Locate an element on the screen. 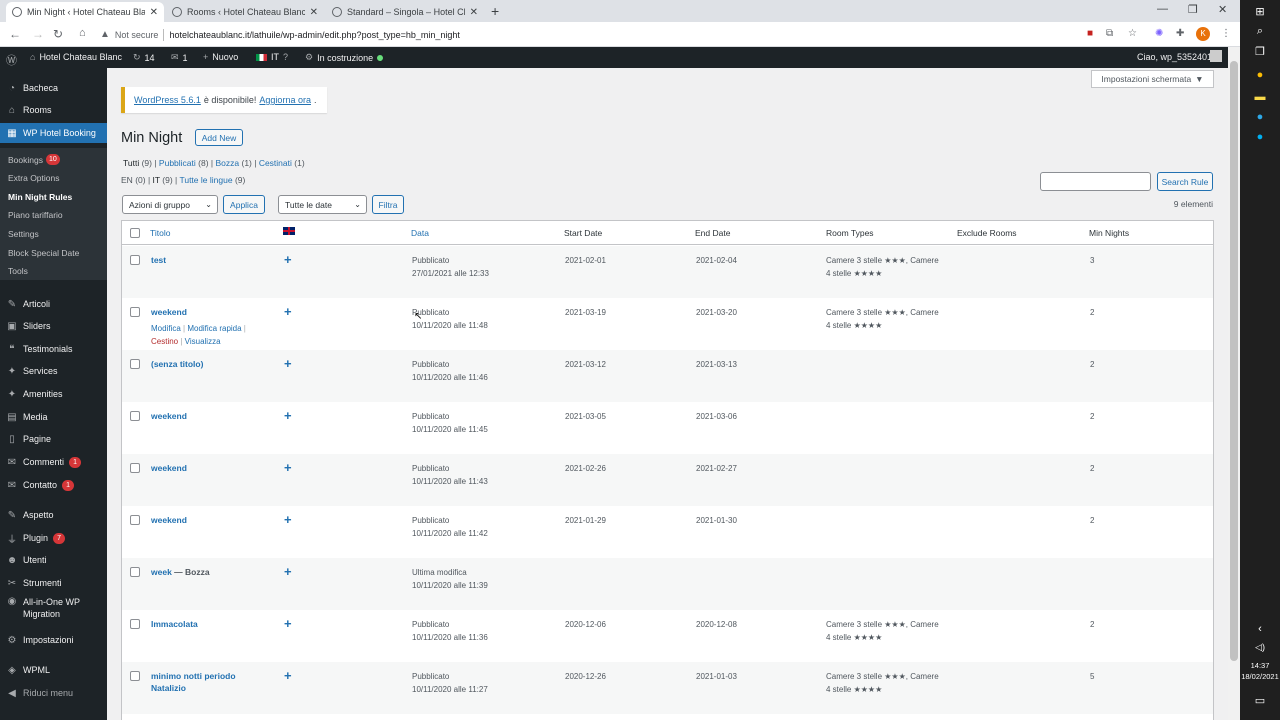 The image size is (1280, 720). browser-tab-min-night: Min Night ‹ Hotel Chateau Blanc ✕ is located at coordinates (85, 12).